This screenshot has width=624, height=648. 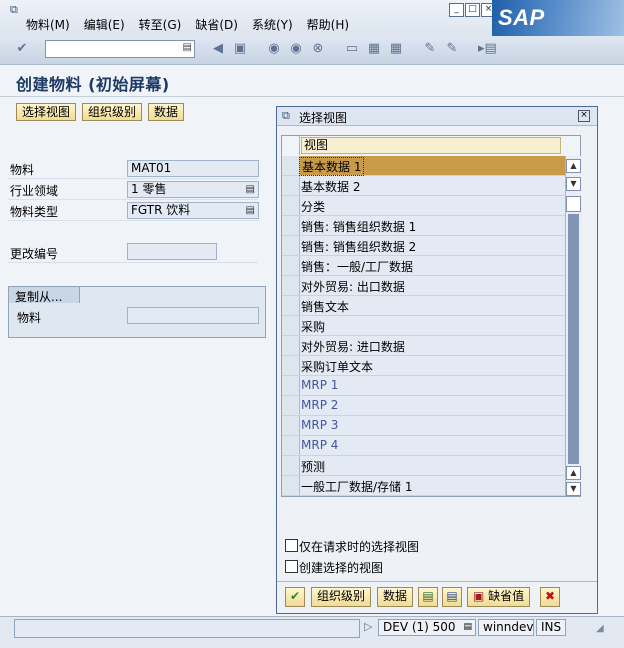 I want to click on insert-mode: INS, so click(x=551, y=627).